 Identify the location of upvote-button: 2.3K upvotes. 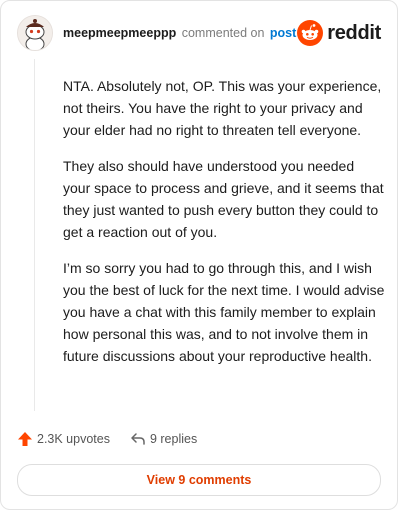
(63, 439).